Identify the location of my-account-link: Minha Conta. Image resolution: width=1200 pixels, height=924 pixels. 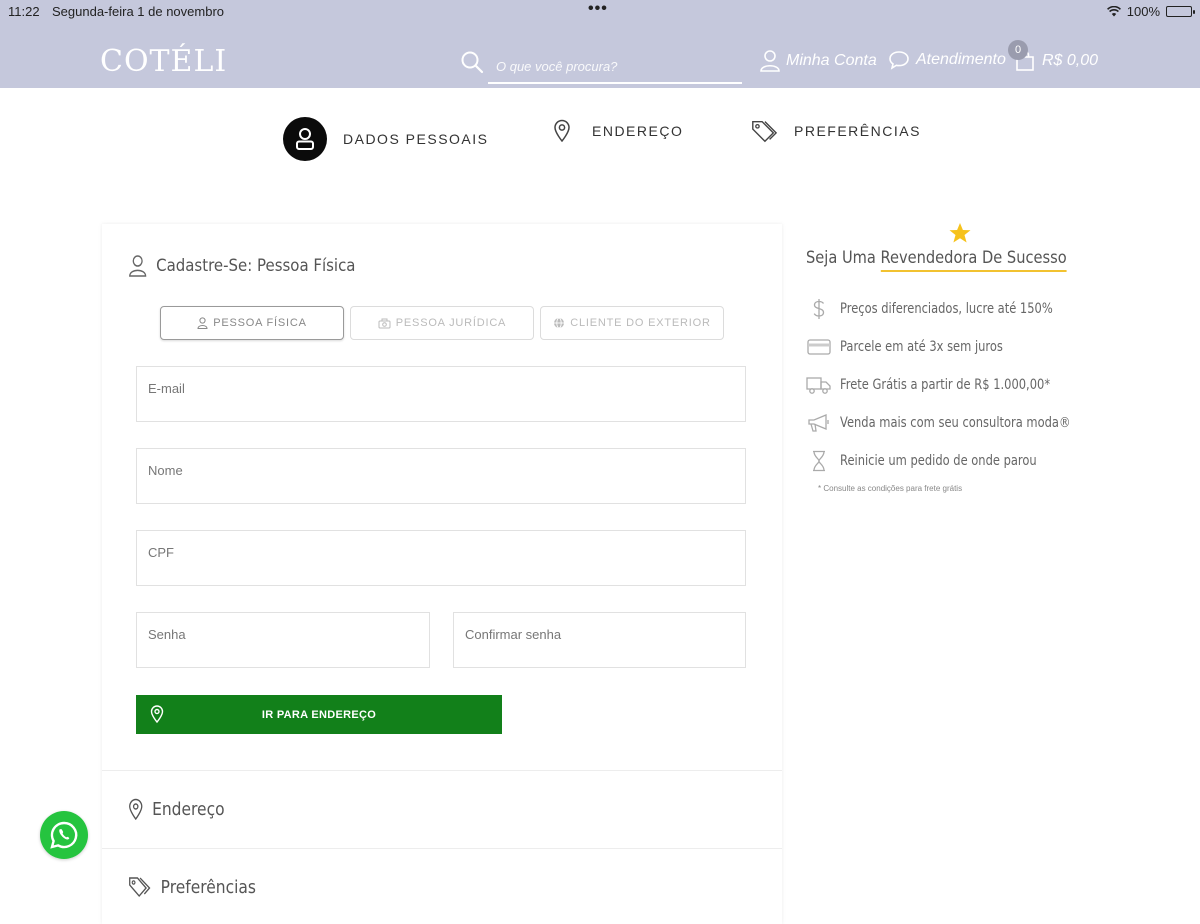
(818, 61).